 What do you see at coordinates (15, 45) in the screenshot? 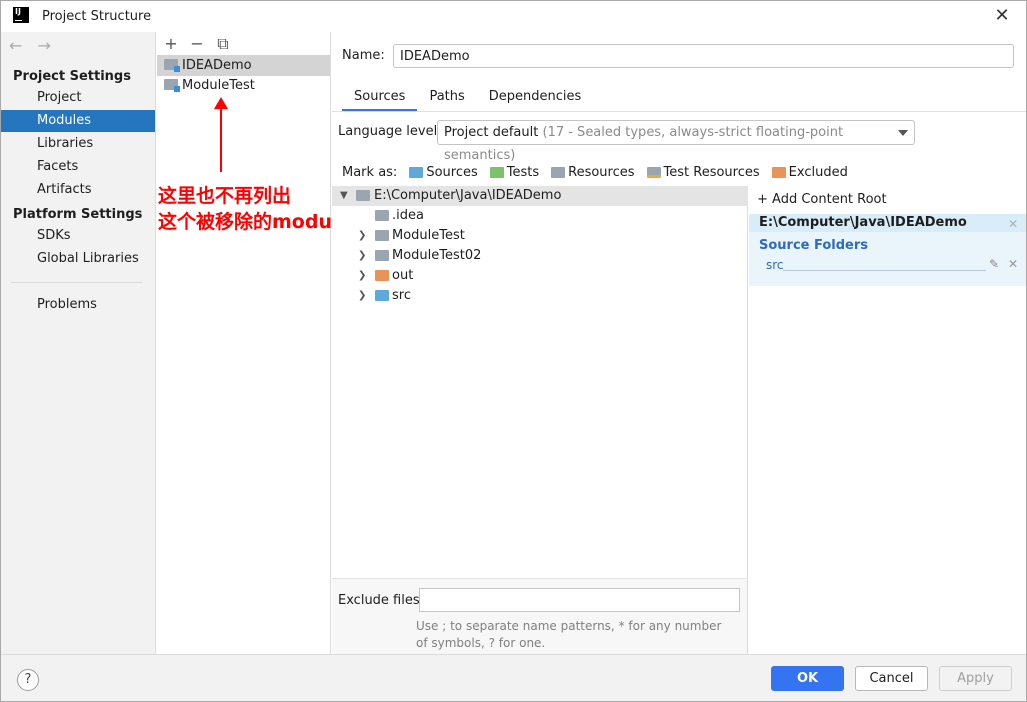
I see `back-arrow-icon: ←` at bounding box center [15, 45].